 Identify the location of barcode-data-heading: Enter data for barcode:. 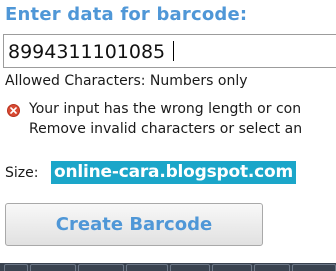
(126, 14).